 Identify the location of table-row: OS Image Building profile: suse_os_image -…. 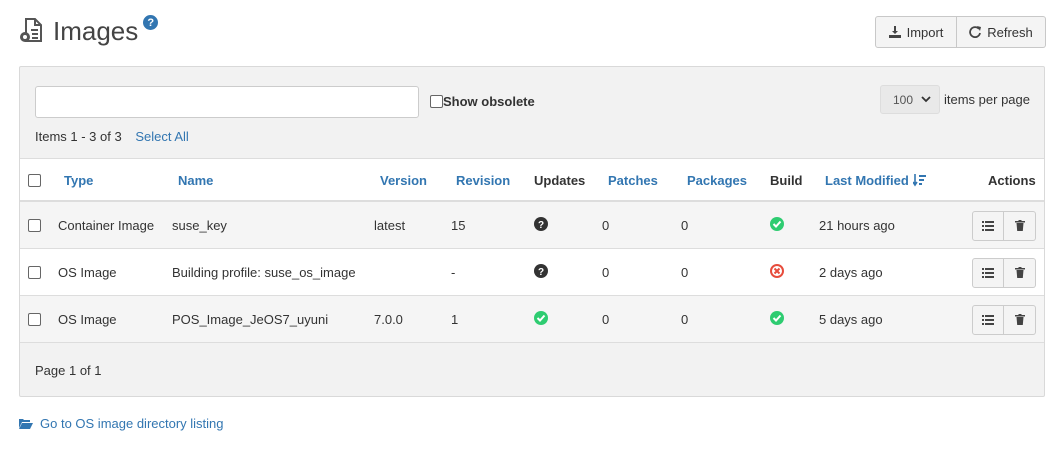
(532, 272).